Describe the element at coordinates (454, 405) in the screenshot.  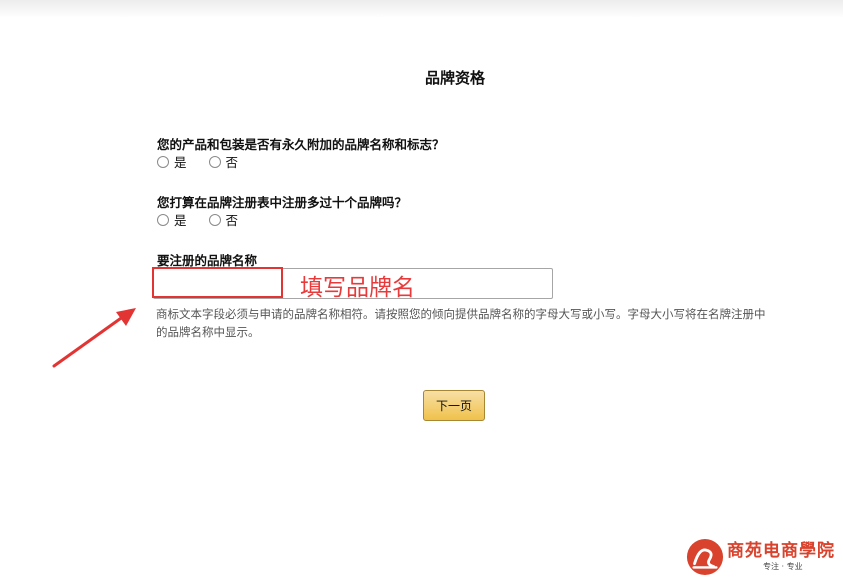
I see `next-page-button: 下一页` at that location.